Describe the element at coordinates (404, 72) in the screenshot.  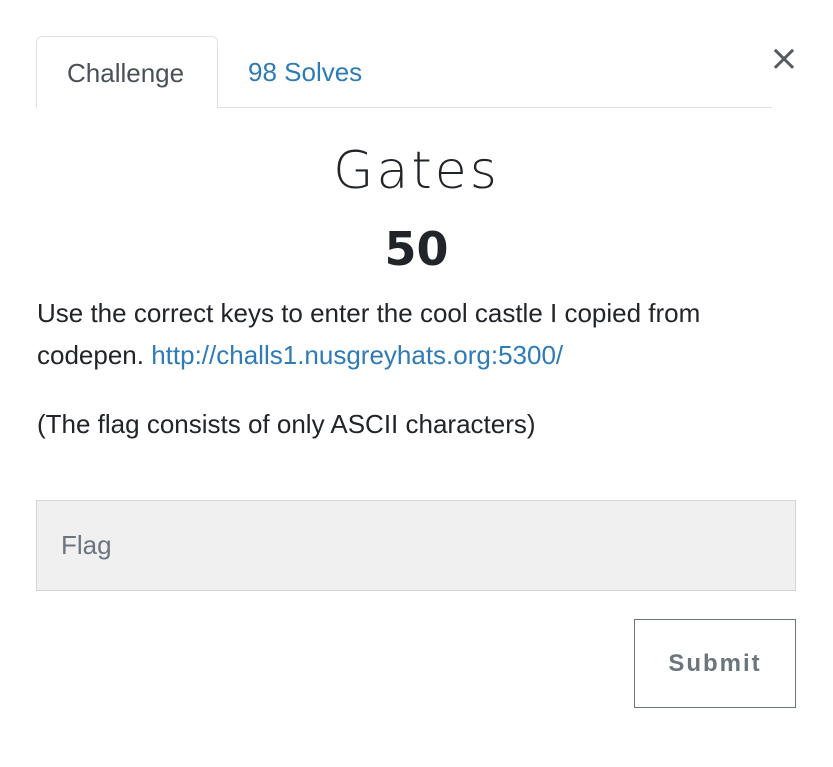
I see `tab-bar: Challenge 98 Solves` at that location.